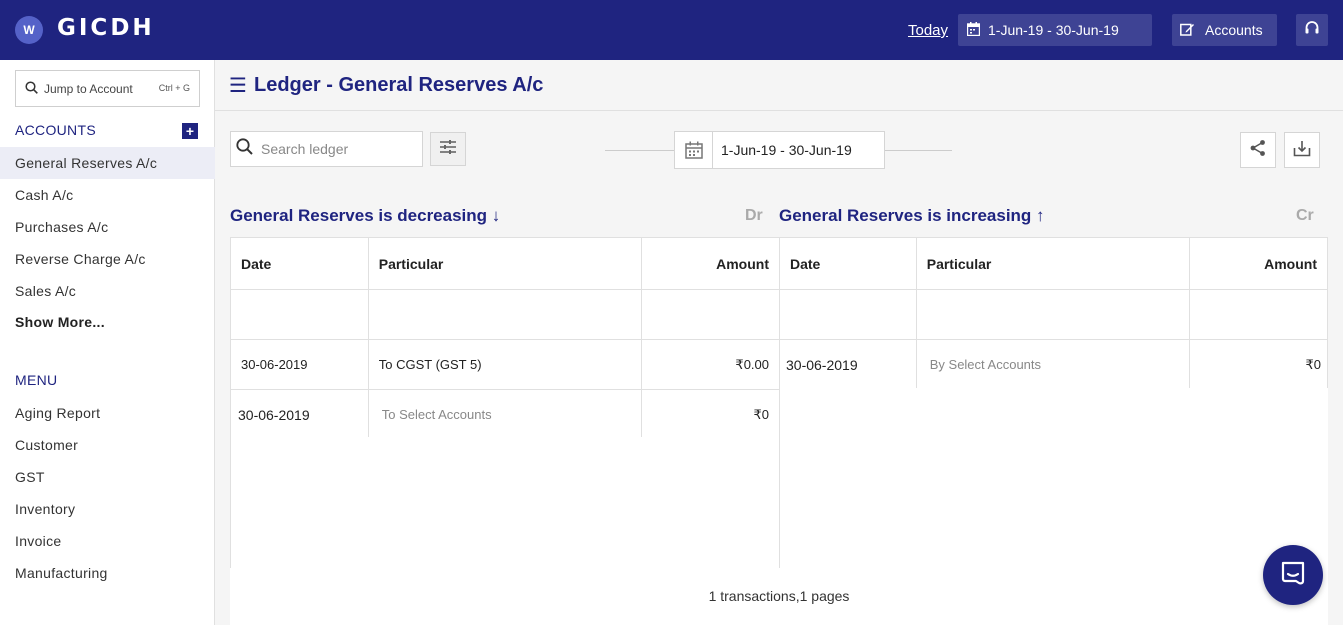  I want to click on app-logo: GICDH, so click(106, 28).